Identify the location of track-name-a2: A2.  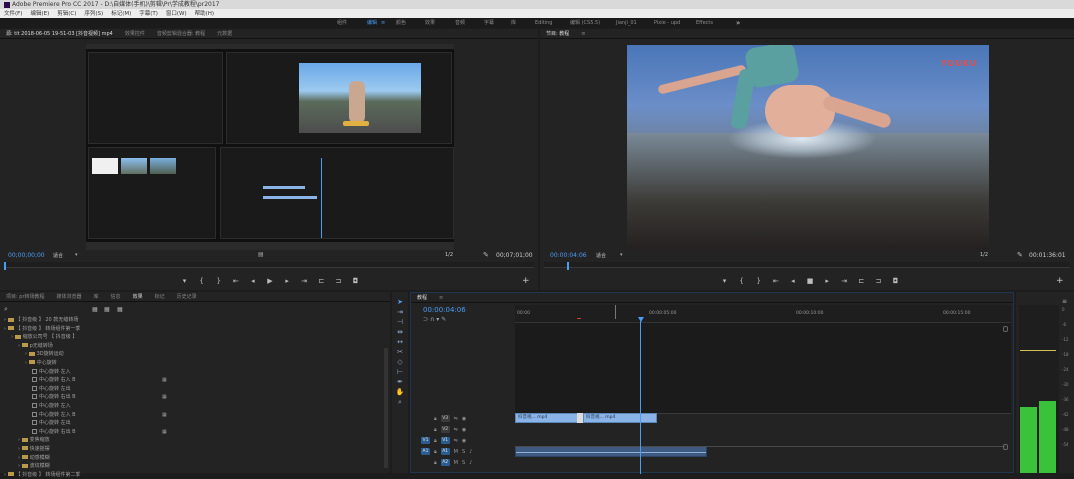
(445, 462).